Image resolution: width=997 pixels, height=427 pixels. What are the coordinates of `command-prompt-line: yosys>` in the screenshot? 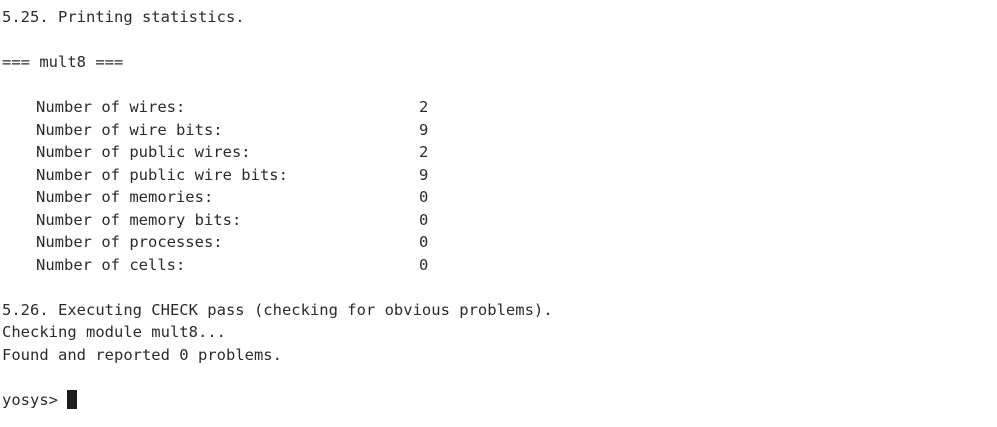 It's located at (499, 400).